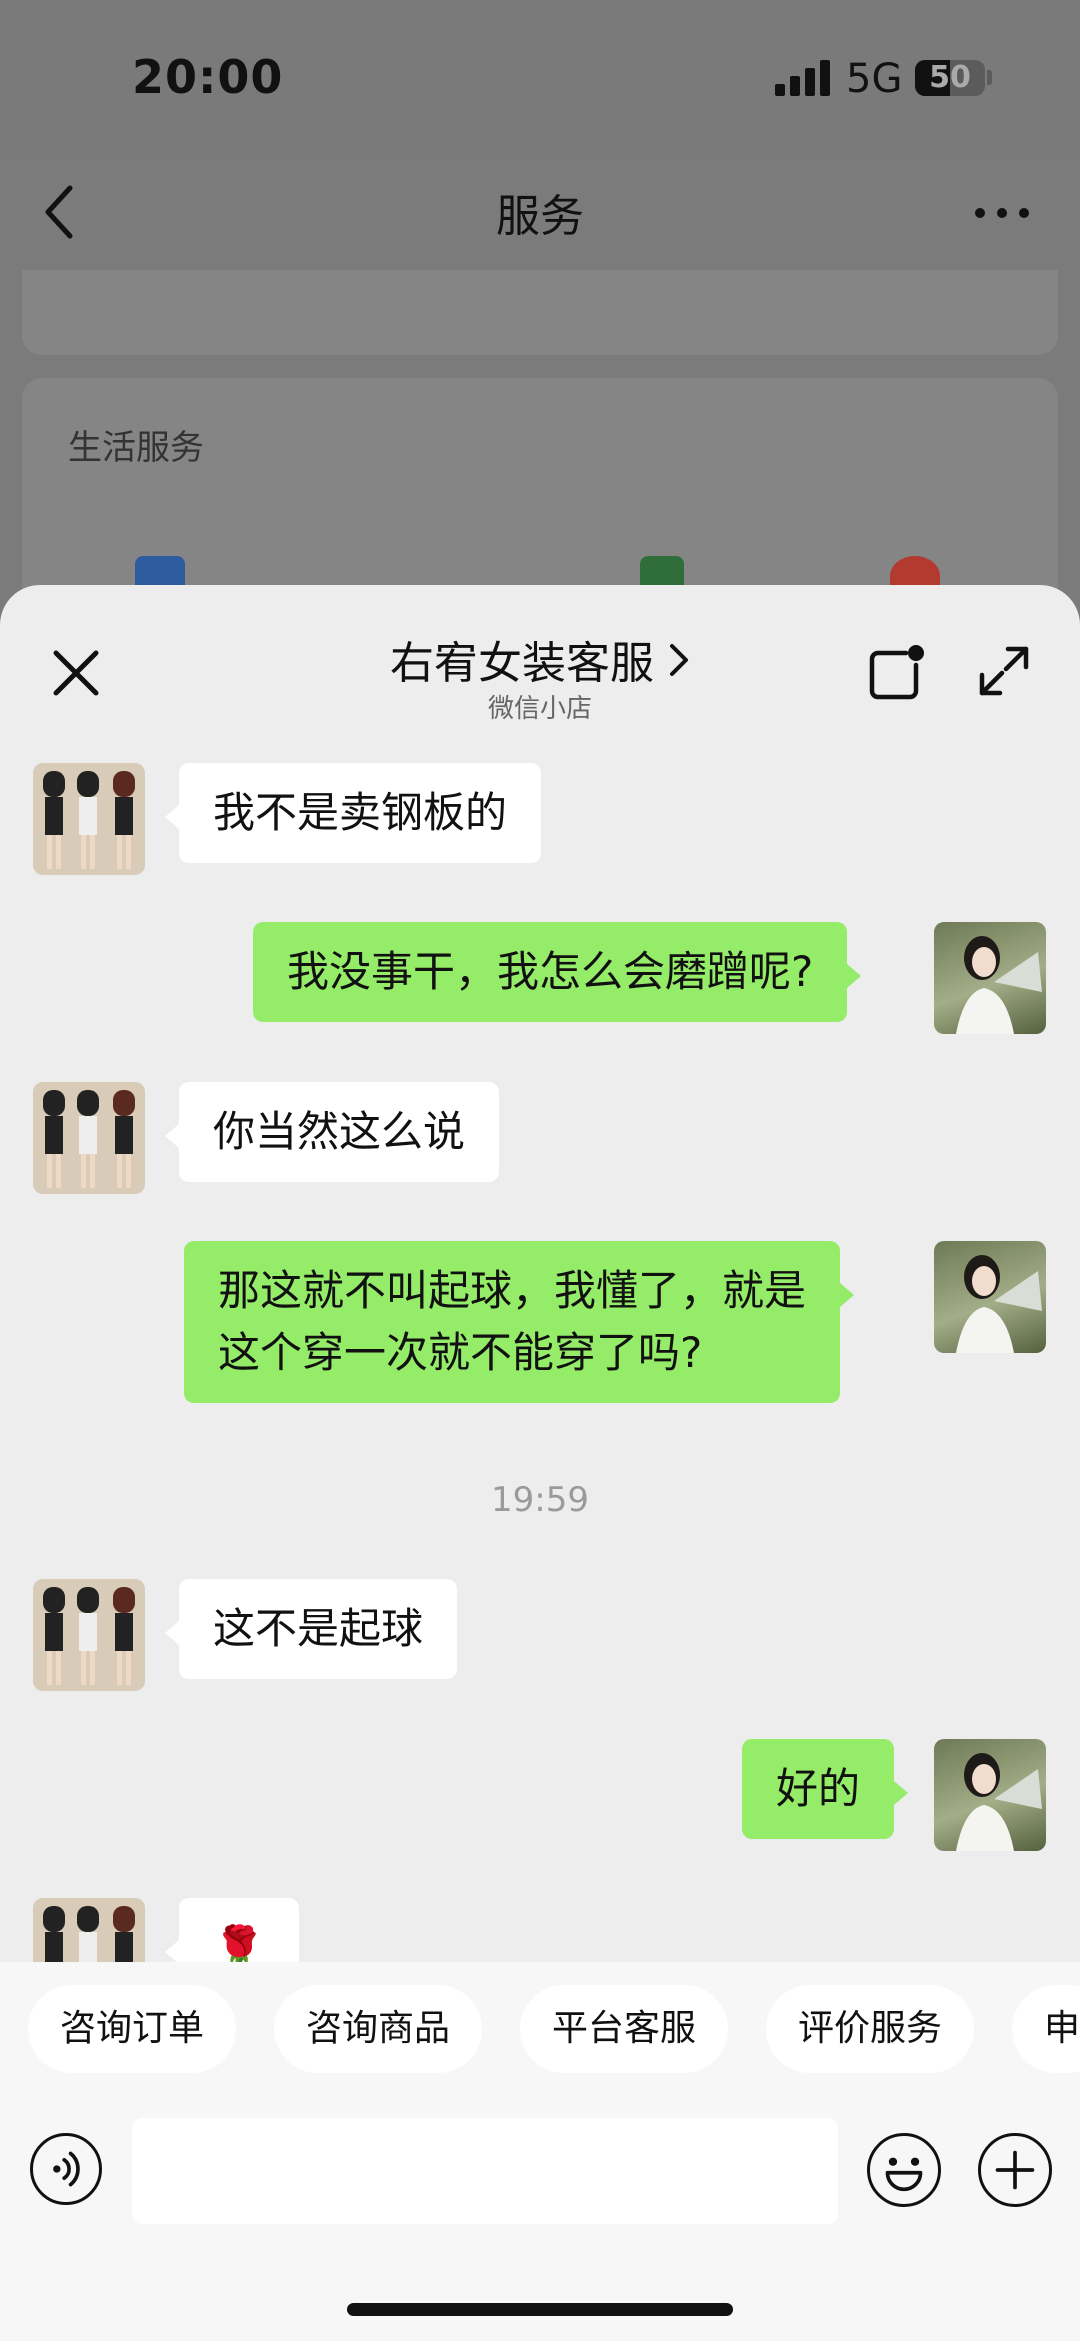 Image resolution: width=1080 pixels, height=2341 pixels. I want to click on signal-icon, so click(803, 78).